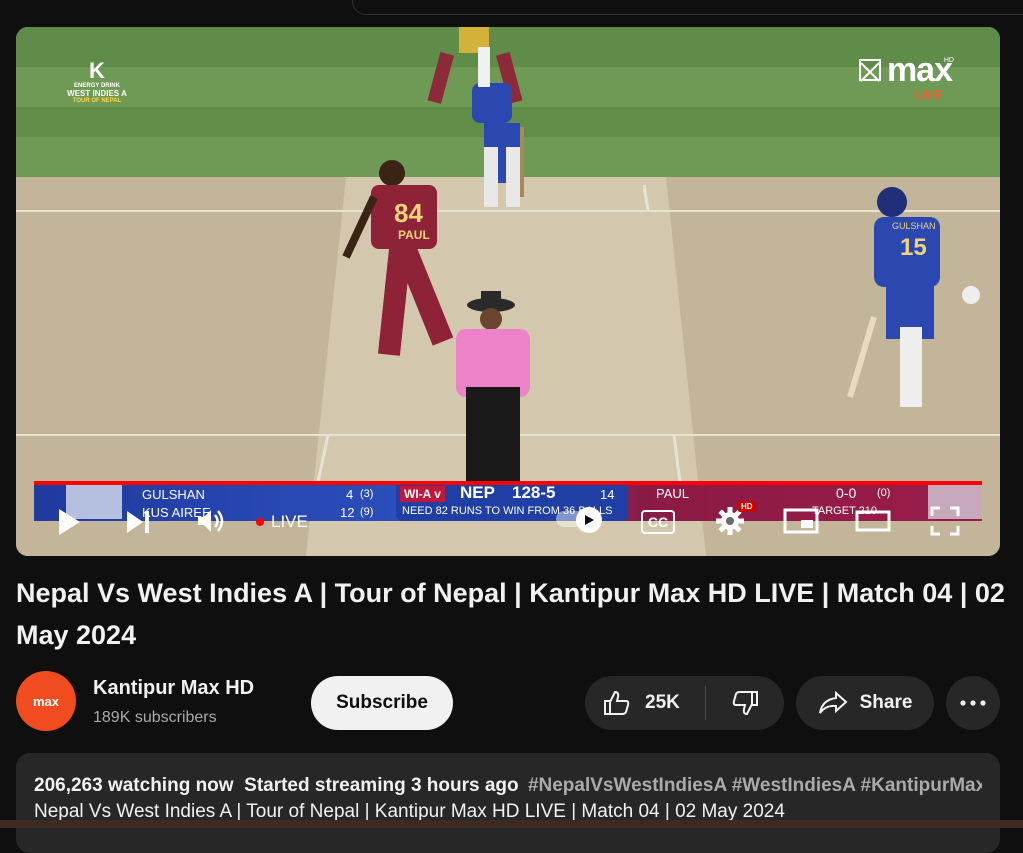 The width and height of the screenshot is (1023, 853). Describe the element at coordinates (617, 702) in the screenshot. I see `thumbs-up-icon` at that location.